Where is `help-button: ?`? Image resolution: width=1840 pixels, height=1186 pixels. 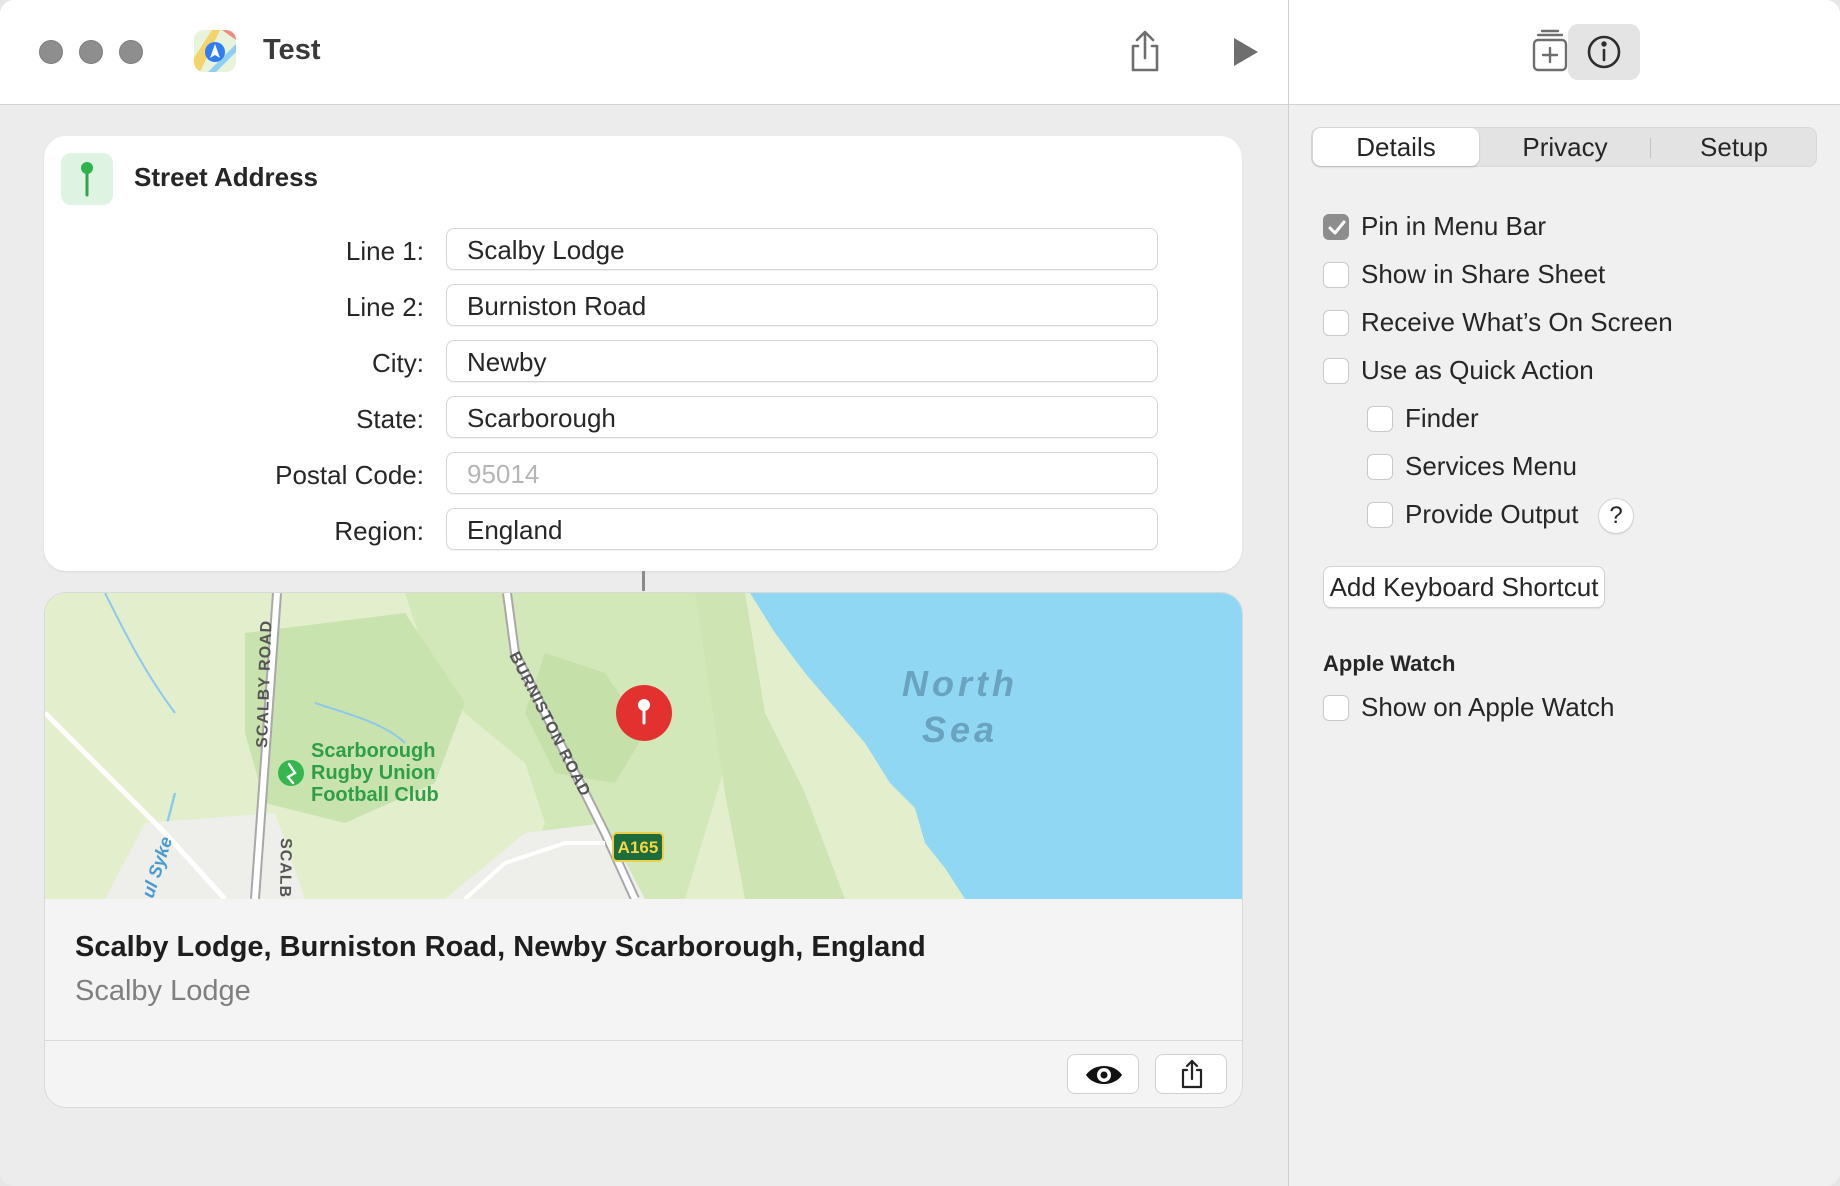
help-button: ? is located at coordinates (1616, 516).